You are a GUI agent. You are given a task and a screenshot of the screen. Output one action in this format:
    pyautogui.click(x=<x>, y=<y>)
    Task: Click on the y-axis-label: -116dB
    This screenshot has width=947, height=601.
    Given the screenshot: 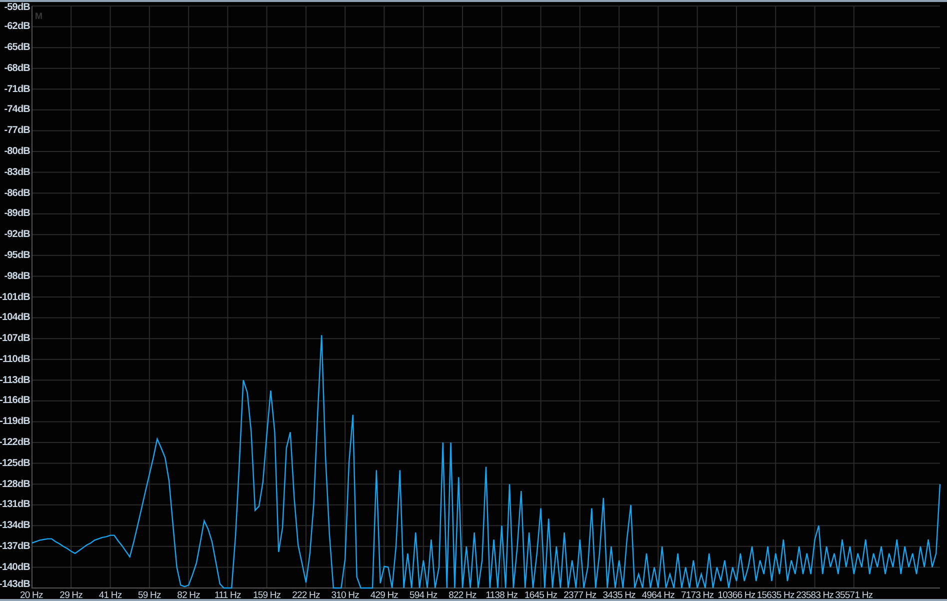 What is the action you would take?
    pyautogui.click(x=15, y=400)
    